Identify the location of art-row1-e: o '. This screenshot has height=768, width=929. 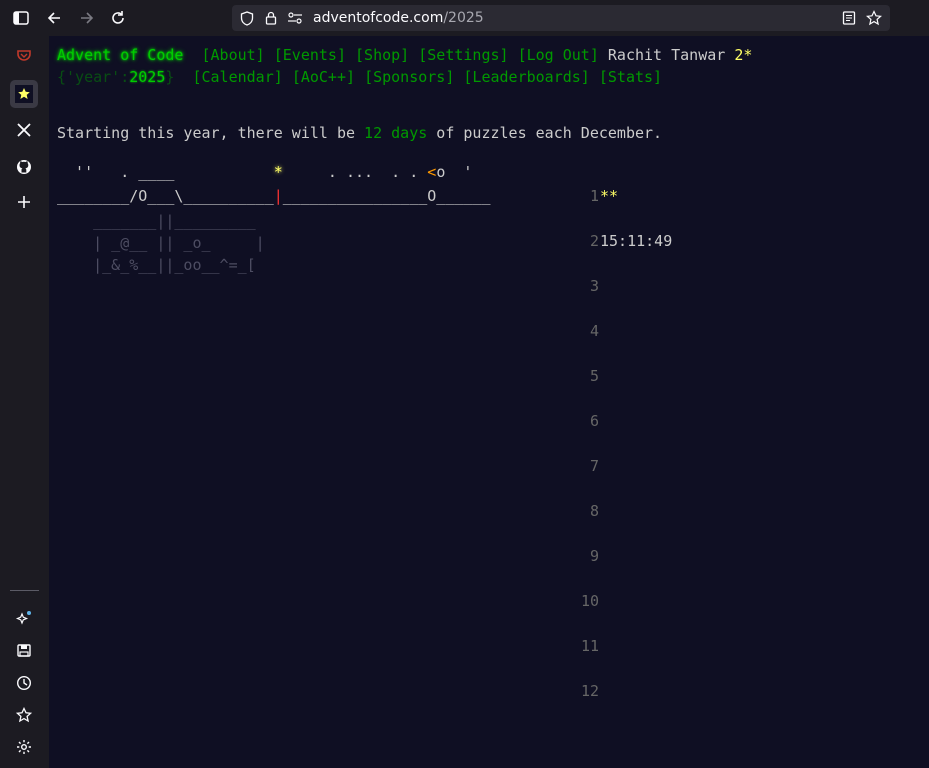
(454, 172).